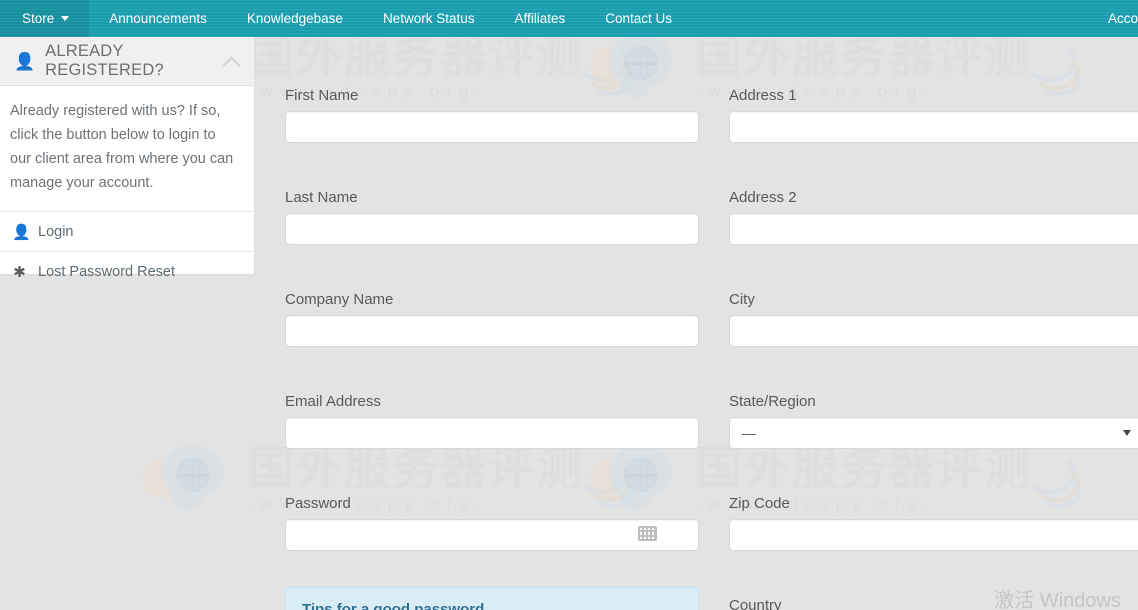 The image size is (1138, 610). What do you see at coordinates (107, 271) in the screenshot?
I see `sidebar-item-label: Lost Password Reset` at bounding box center [107, 271].